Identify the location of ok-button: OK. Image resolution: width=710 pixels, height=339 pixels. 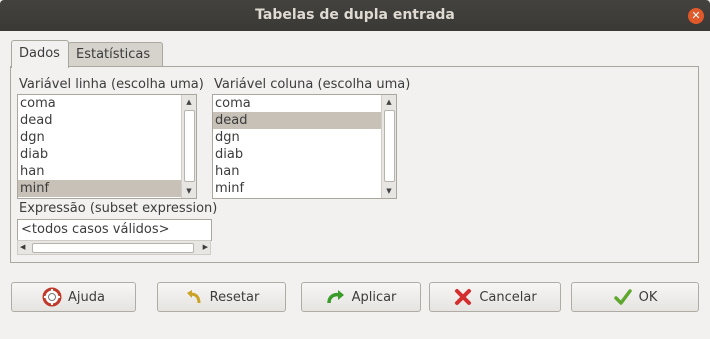
(635, 297).